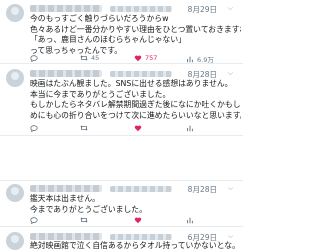  I want to click on tweet-line: 「あっ、鹿目さんのほむらちゃんじゃない」, so click(108, 40).